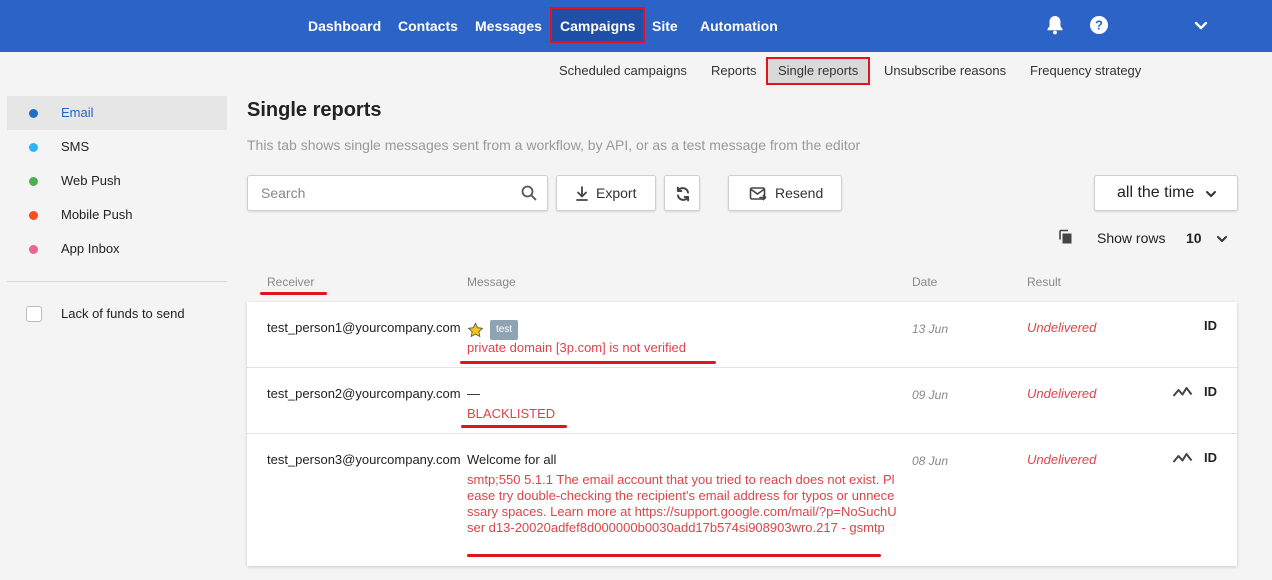  I want to click on subnav-frequency-strategy: Frequency strategy, so click(1085, 71).